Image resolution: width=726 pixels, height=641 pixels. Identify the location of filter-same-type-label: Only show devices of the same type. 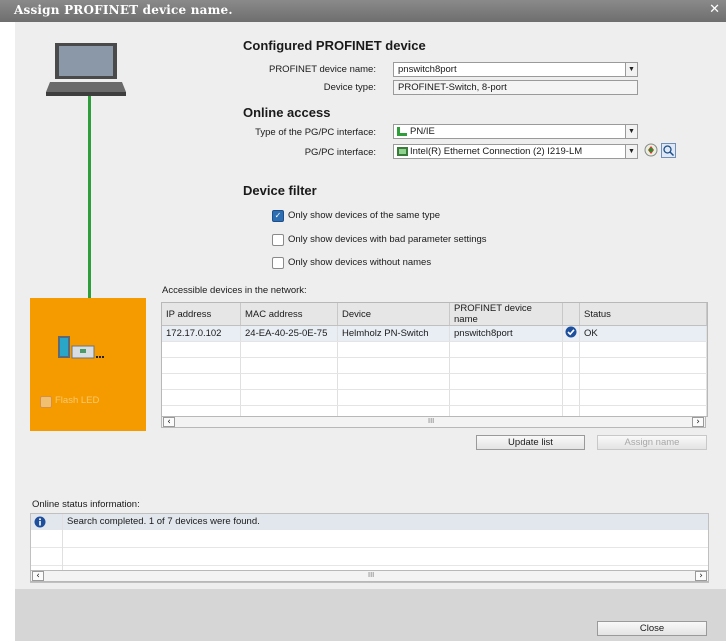
(364, 215).